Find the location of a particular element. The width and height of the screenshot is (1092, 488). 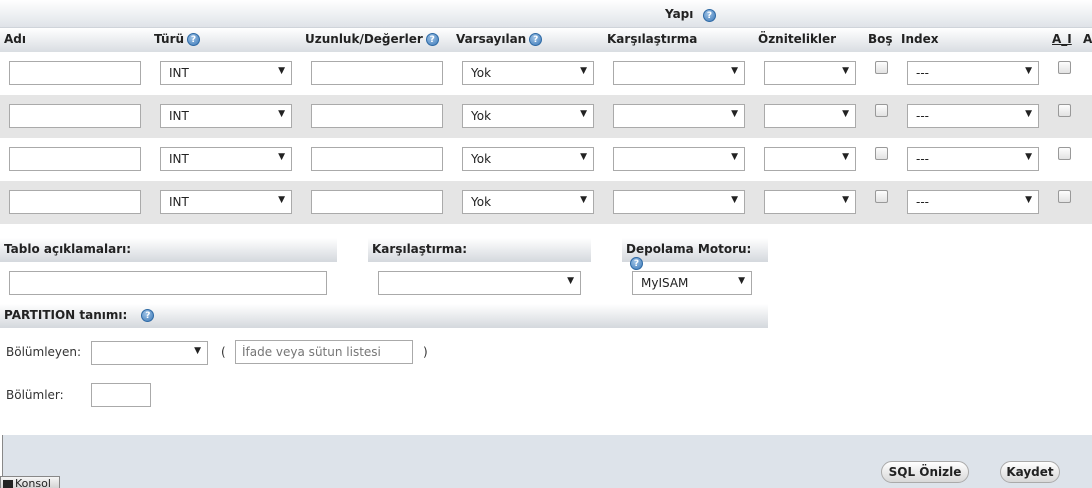

table-collation-header: Karşılaştırma: is located at coordinates (479, 250).